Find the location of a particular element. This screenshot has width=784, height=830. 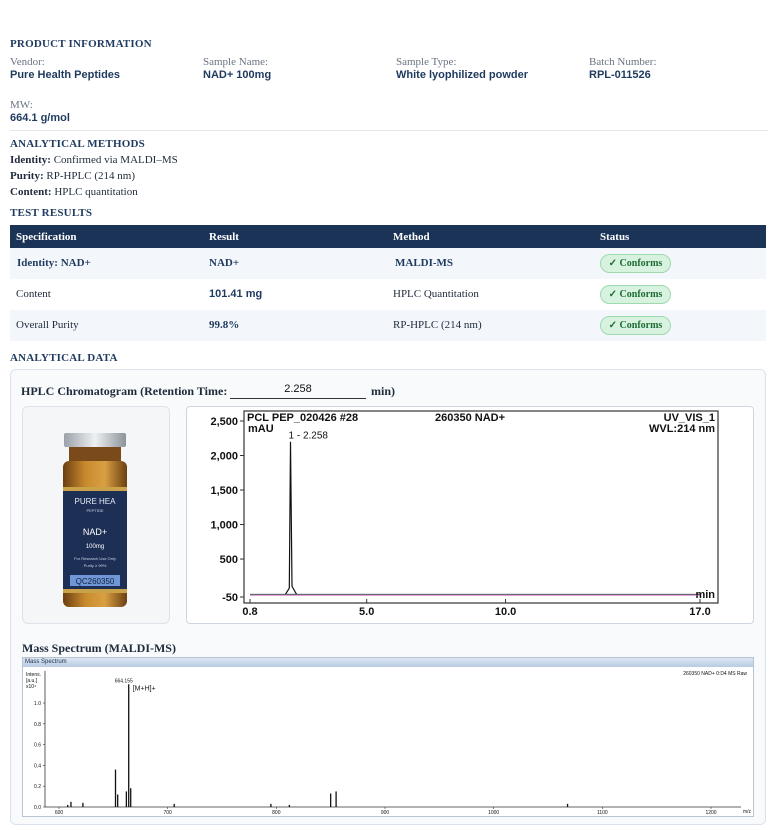

ms-x-tick-label: 900 is located at coordinates (385, 813).